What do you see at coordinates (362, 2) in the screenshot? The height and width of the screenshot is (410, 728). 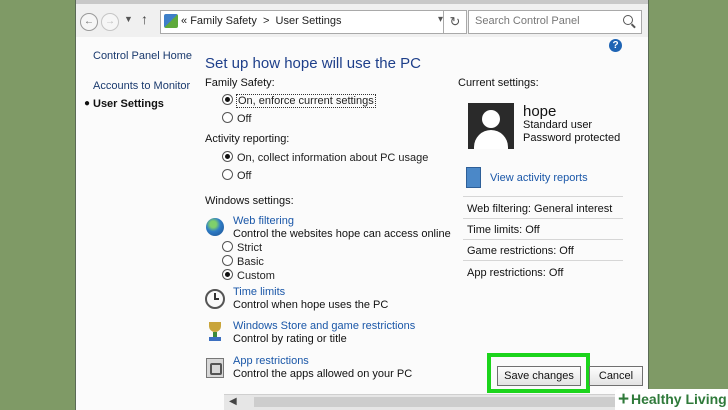 I see `title-bar-edge` at bounding box center [362, 2].